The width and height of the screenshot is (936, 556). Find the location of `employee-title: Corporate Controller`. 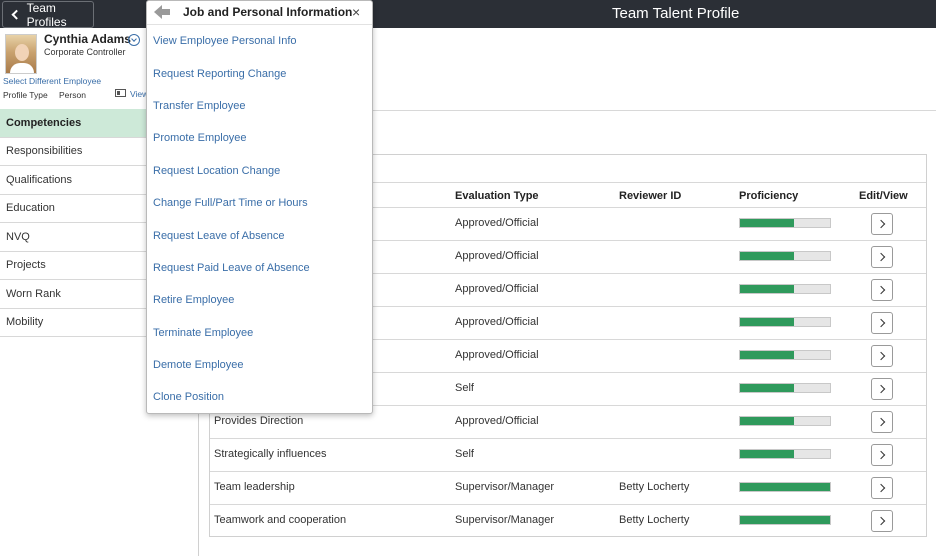

employee-title: Corporate Controller is located at coordinates (85, 52).